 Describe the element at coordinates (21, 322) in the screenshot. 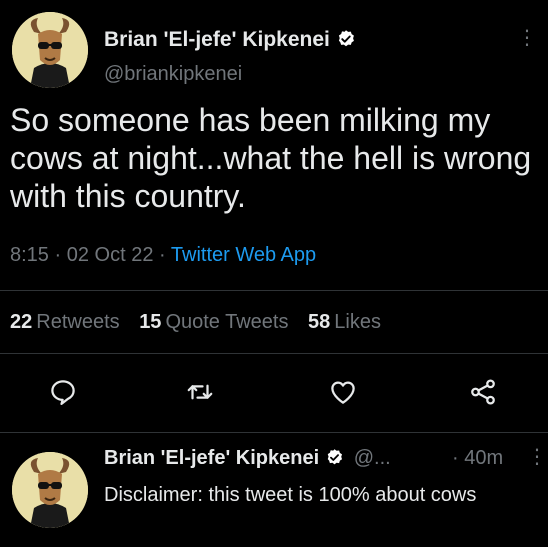

I see `retweets-count: 22` at that location.